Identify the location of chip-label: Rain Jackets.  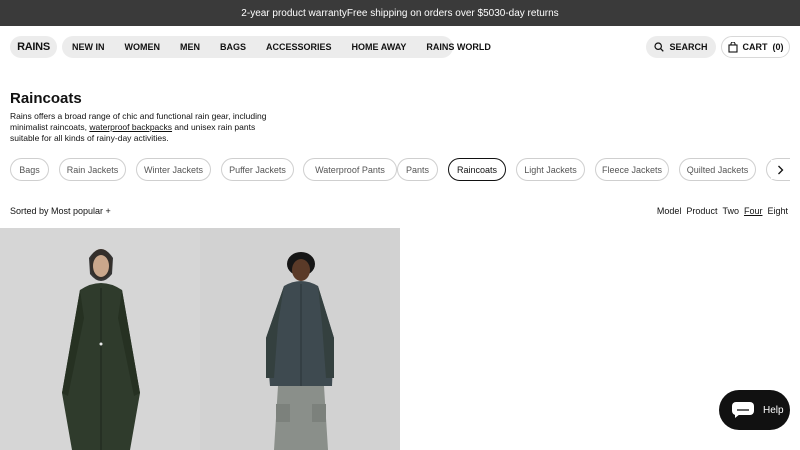
(92, 169).